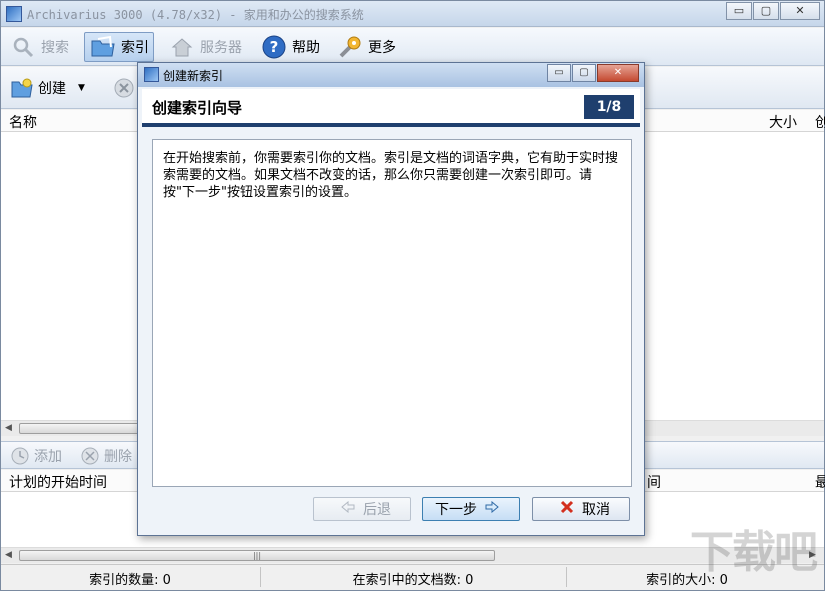  What do you see at coordinates (257, 555) in the screenshot?
I see `schedule-scroll-thumb: |||` at bounding box center [257, 555].